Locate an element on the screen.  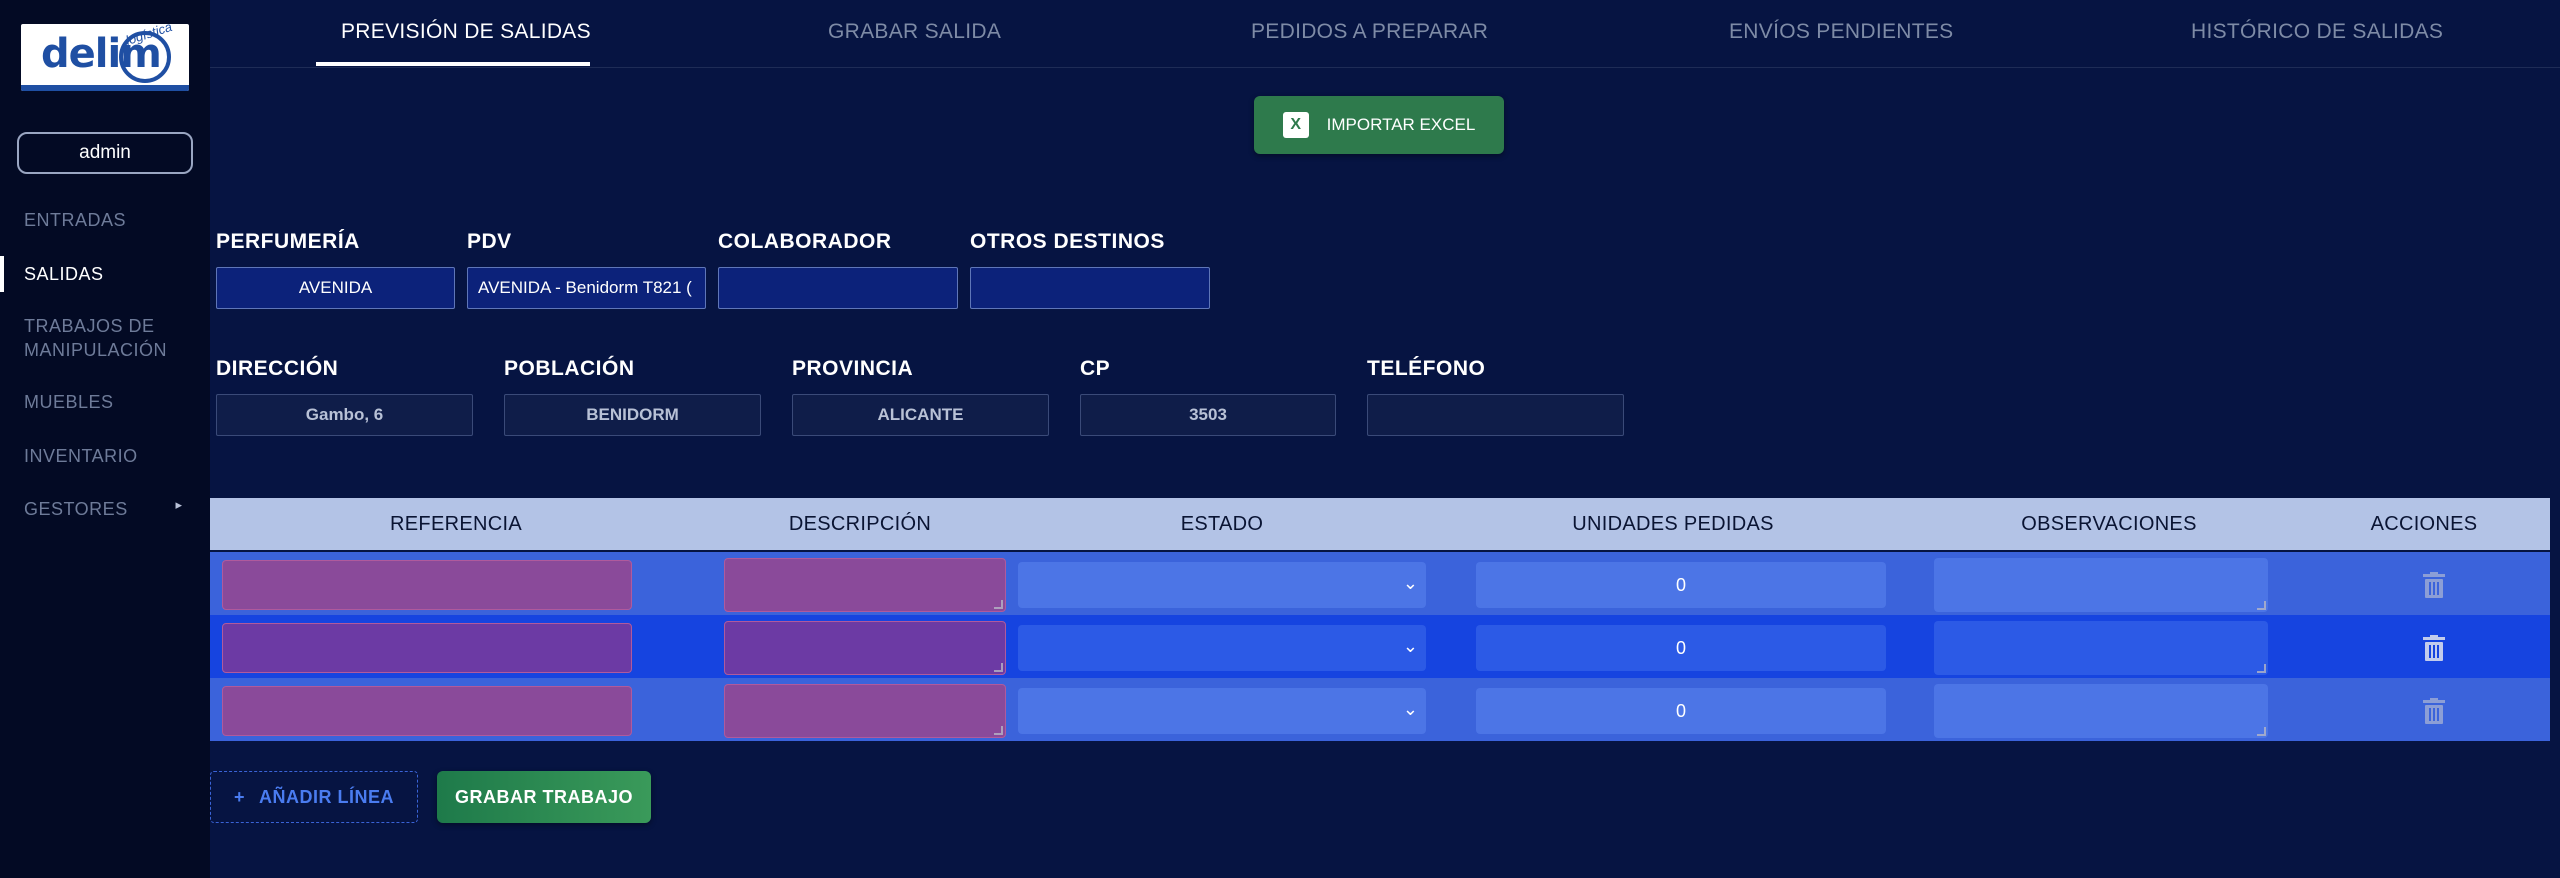
column-header-referencia: REFERENCIA is located at coordinates (456, 524).